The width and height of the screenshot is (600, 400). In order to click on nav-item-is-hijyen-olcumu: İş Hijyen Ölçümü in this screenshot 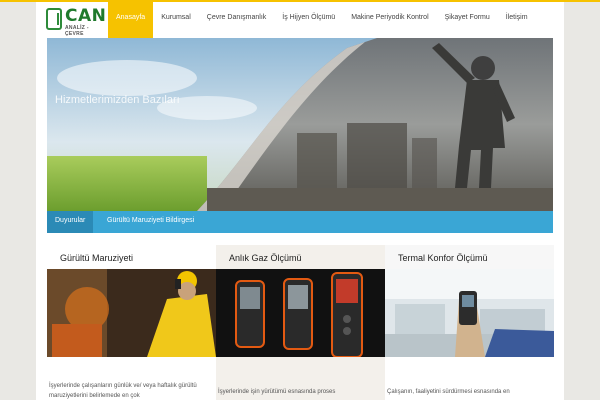, I will do `click(308, 20)`.